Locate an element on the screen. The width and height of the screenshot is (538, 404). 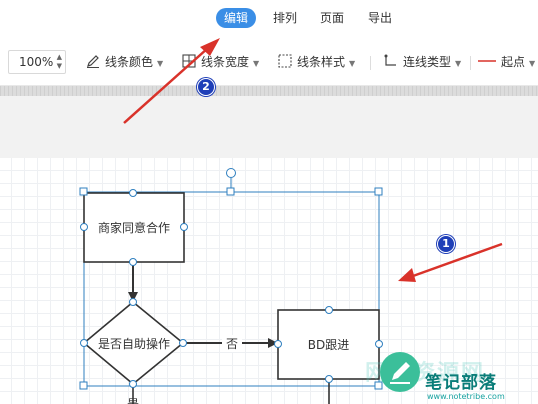
annotation-badge-2: 2 is located at coordinates (206, 87).